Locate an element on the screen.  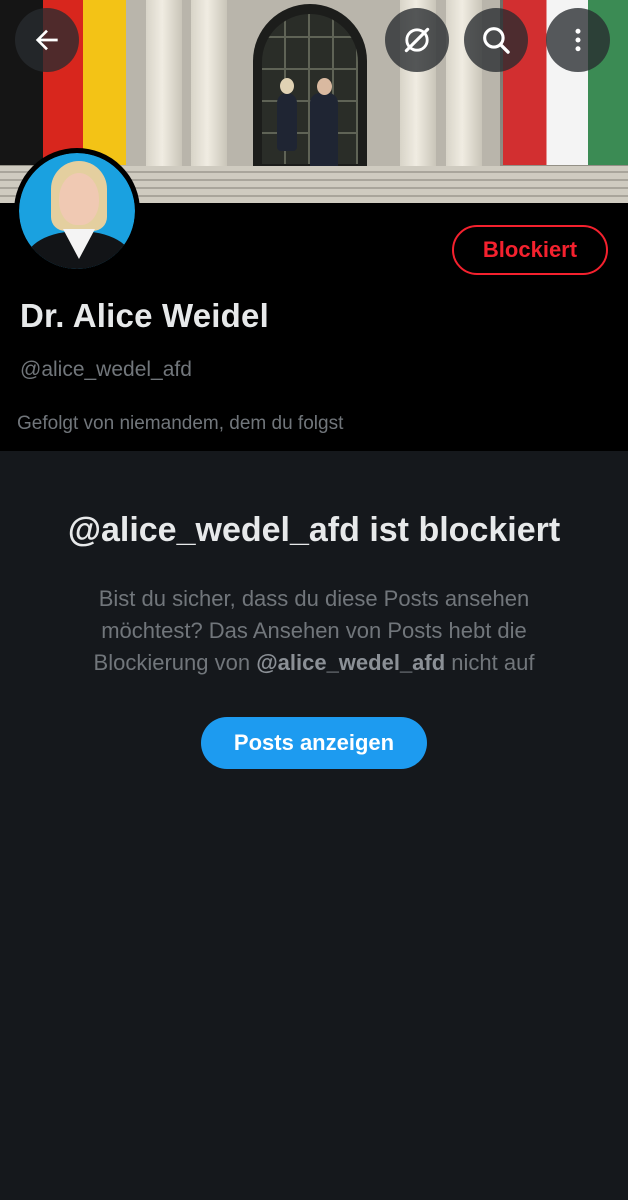
display-name: Dr. Alice Weidel is located at coordinates (144, 315).